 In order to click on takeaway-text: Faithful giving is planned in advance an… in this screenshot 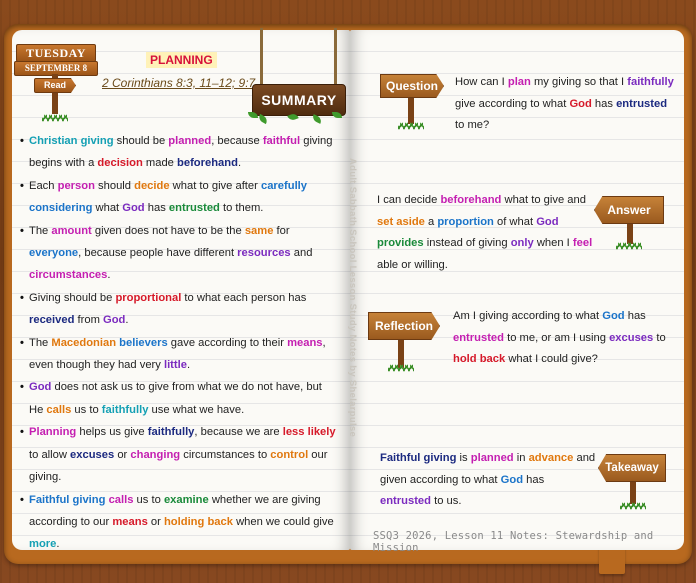, I will do `click(489, 480)`.